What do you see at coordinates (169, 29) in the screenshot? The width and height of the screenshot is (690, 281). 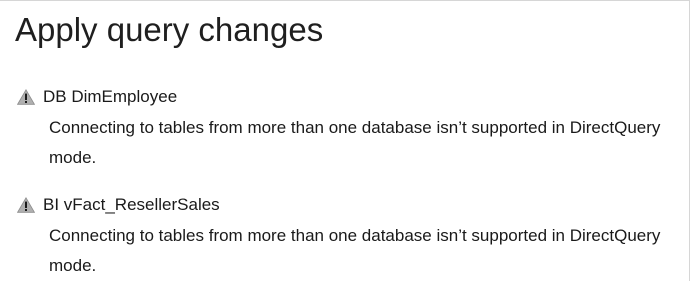 I see `dialog-title: Apply query changes` at bounding box center [169, 29].